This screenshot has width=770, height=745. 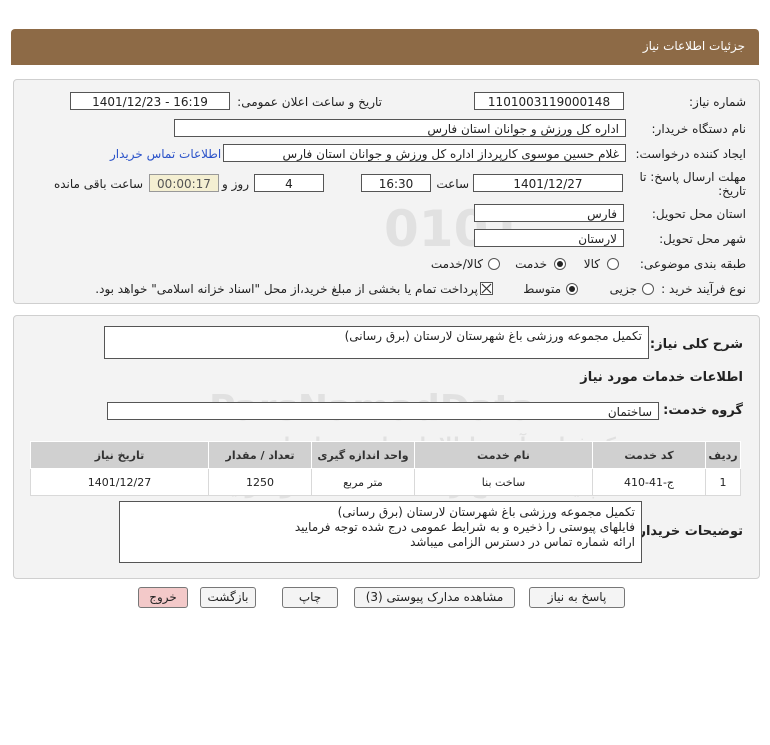 I want to click on process-minor-label: جزیی, so click(x=623, y=289).